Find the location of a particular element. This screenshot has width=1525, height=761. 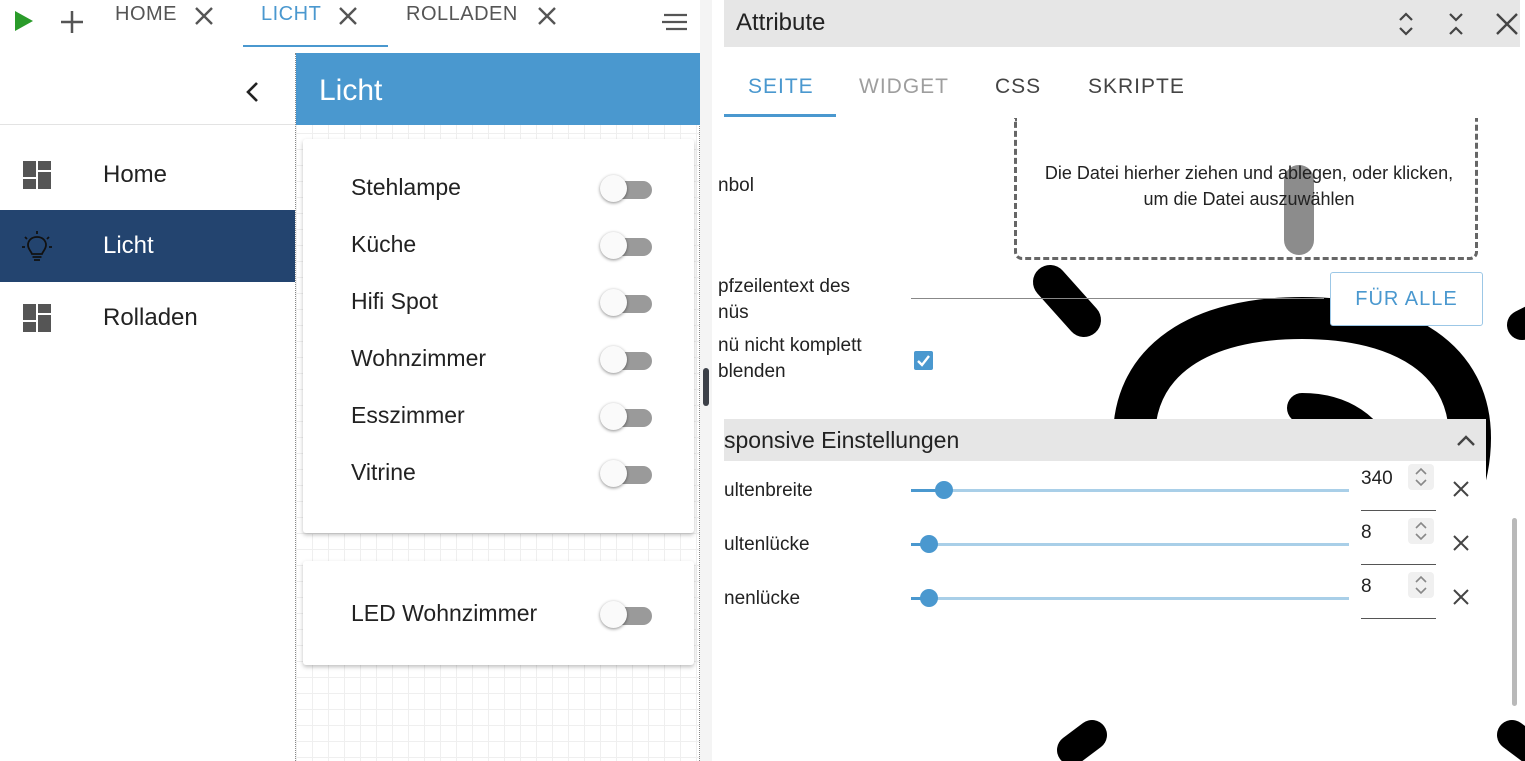

switch-label: Küche is located at coordinates (384, 244).